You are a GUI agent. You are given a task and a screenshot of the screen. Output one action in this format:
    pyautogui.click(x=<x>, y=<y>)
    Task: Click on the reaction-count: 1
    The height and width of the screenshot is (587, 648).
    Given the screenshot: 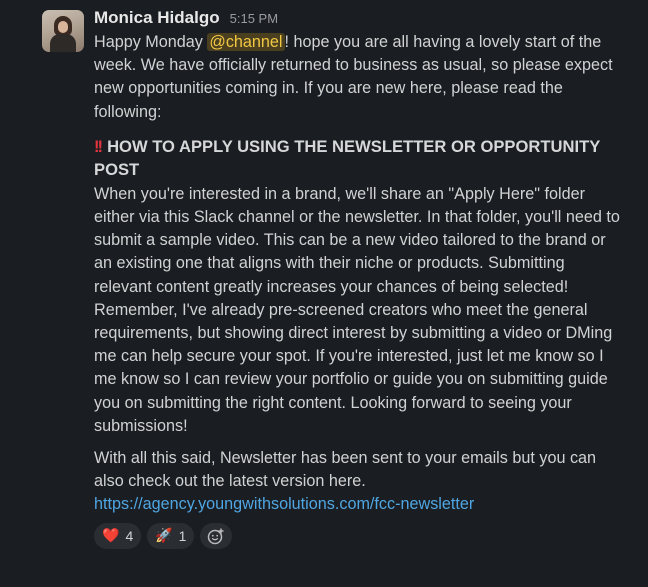 What is the action you would take?
    pyautogui.click(x=182, y=535)
    